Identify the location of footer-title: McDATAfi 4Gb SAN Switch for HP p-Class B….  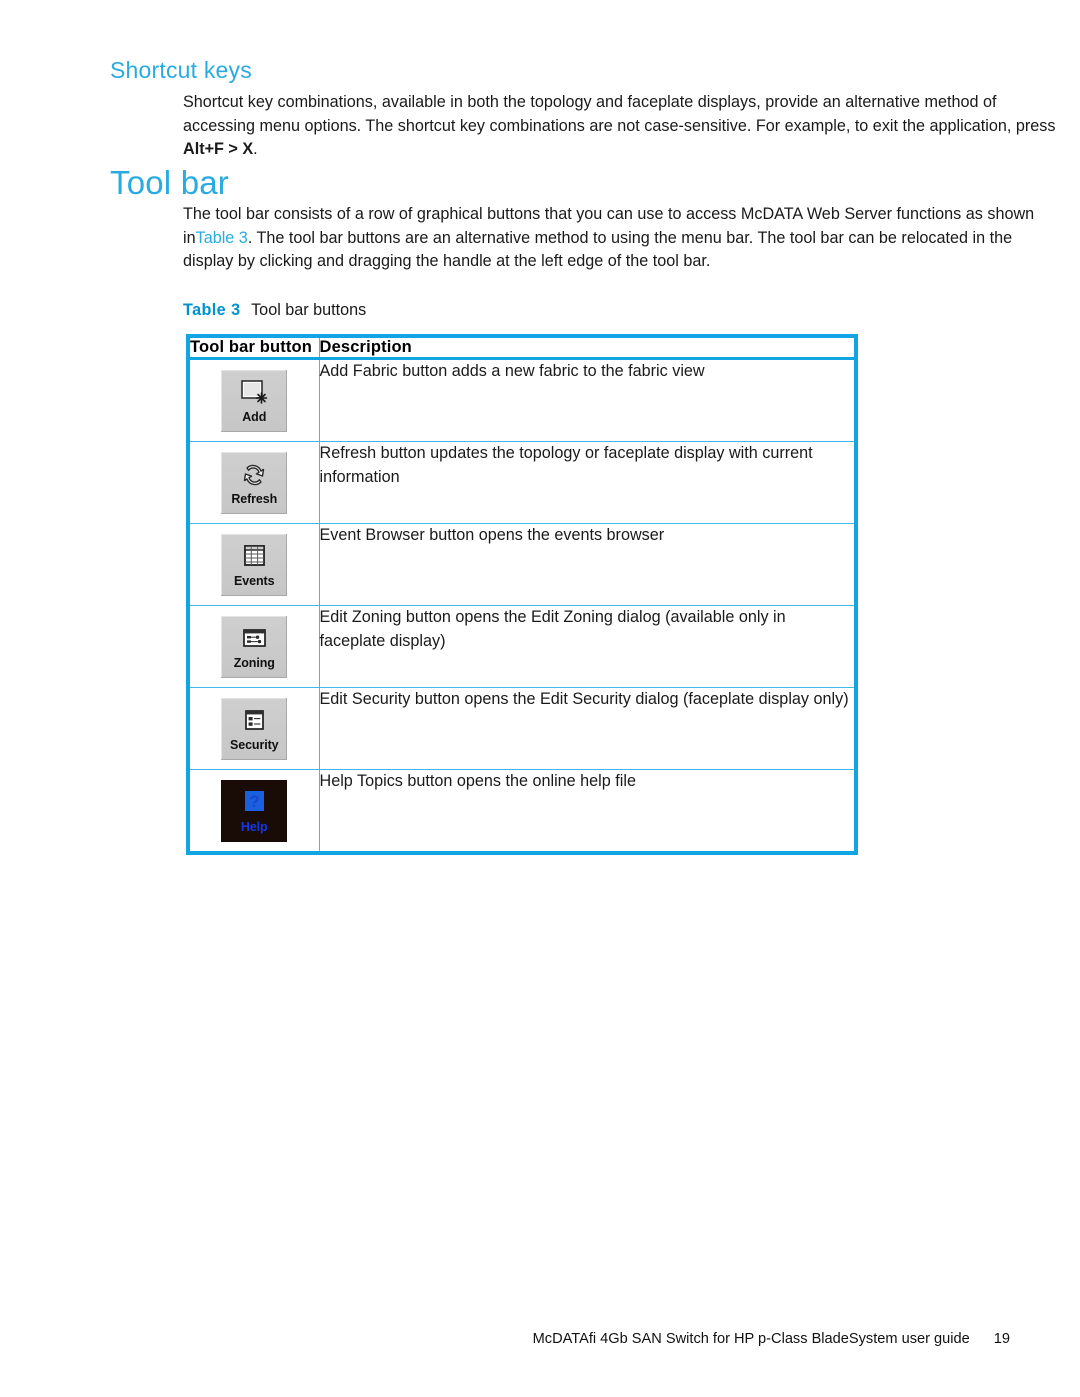
(751, 1339).